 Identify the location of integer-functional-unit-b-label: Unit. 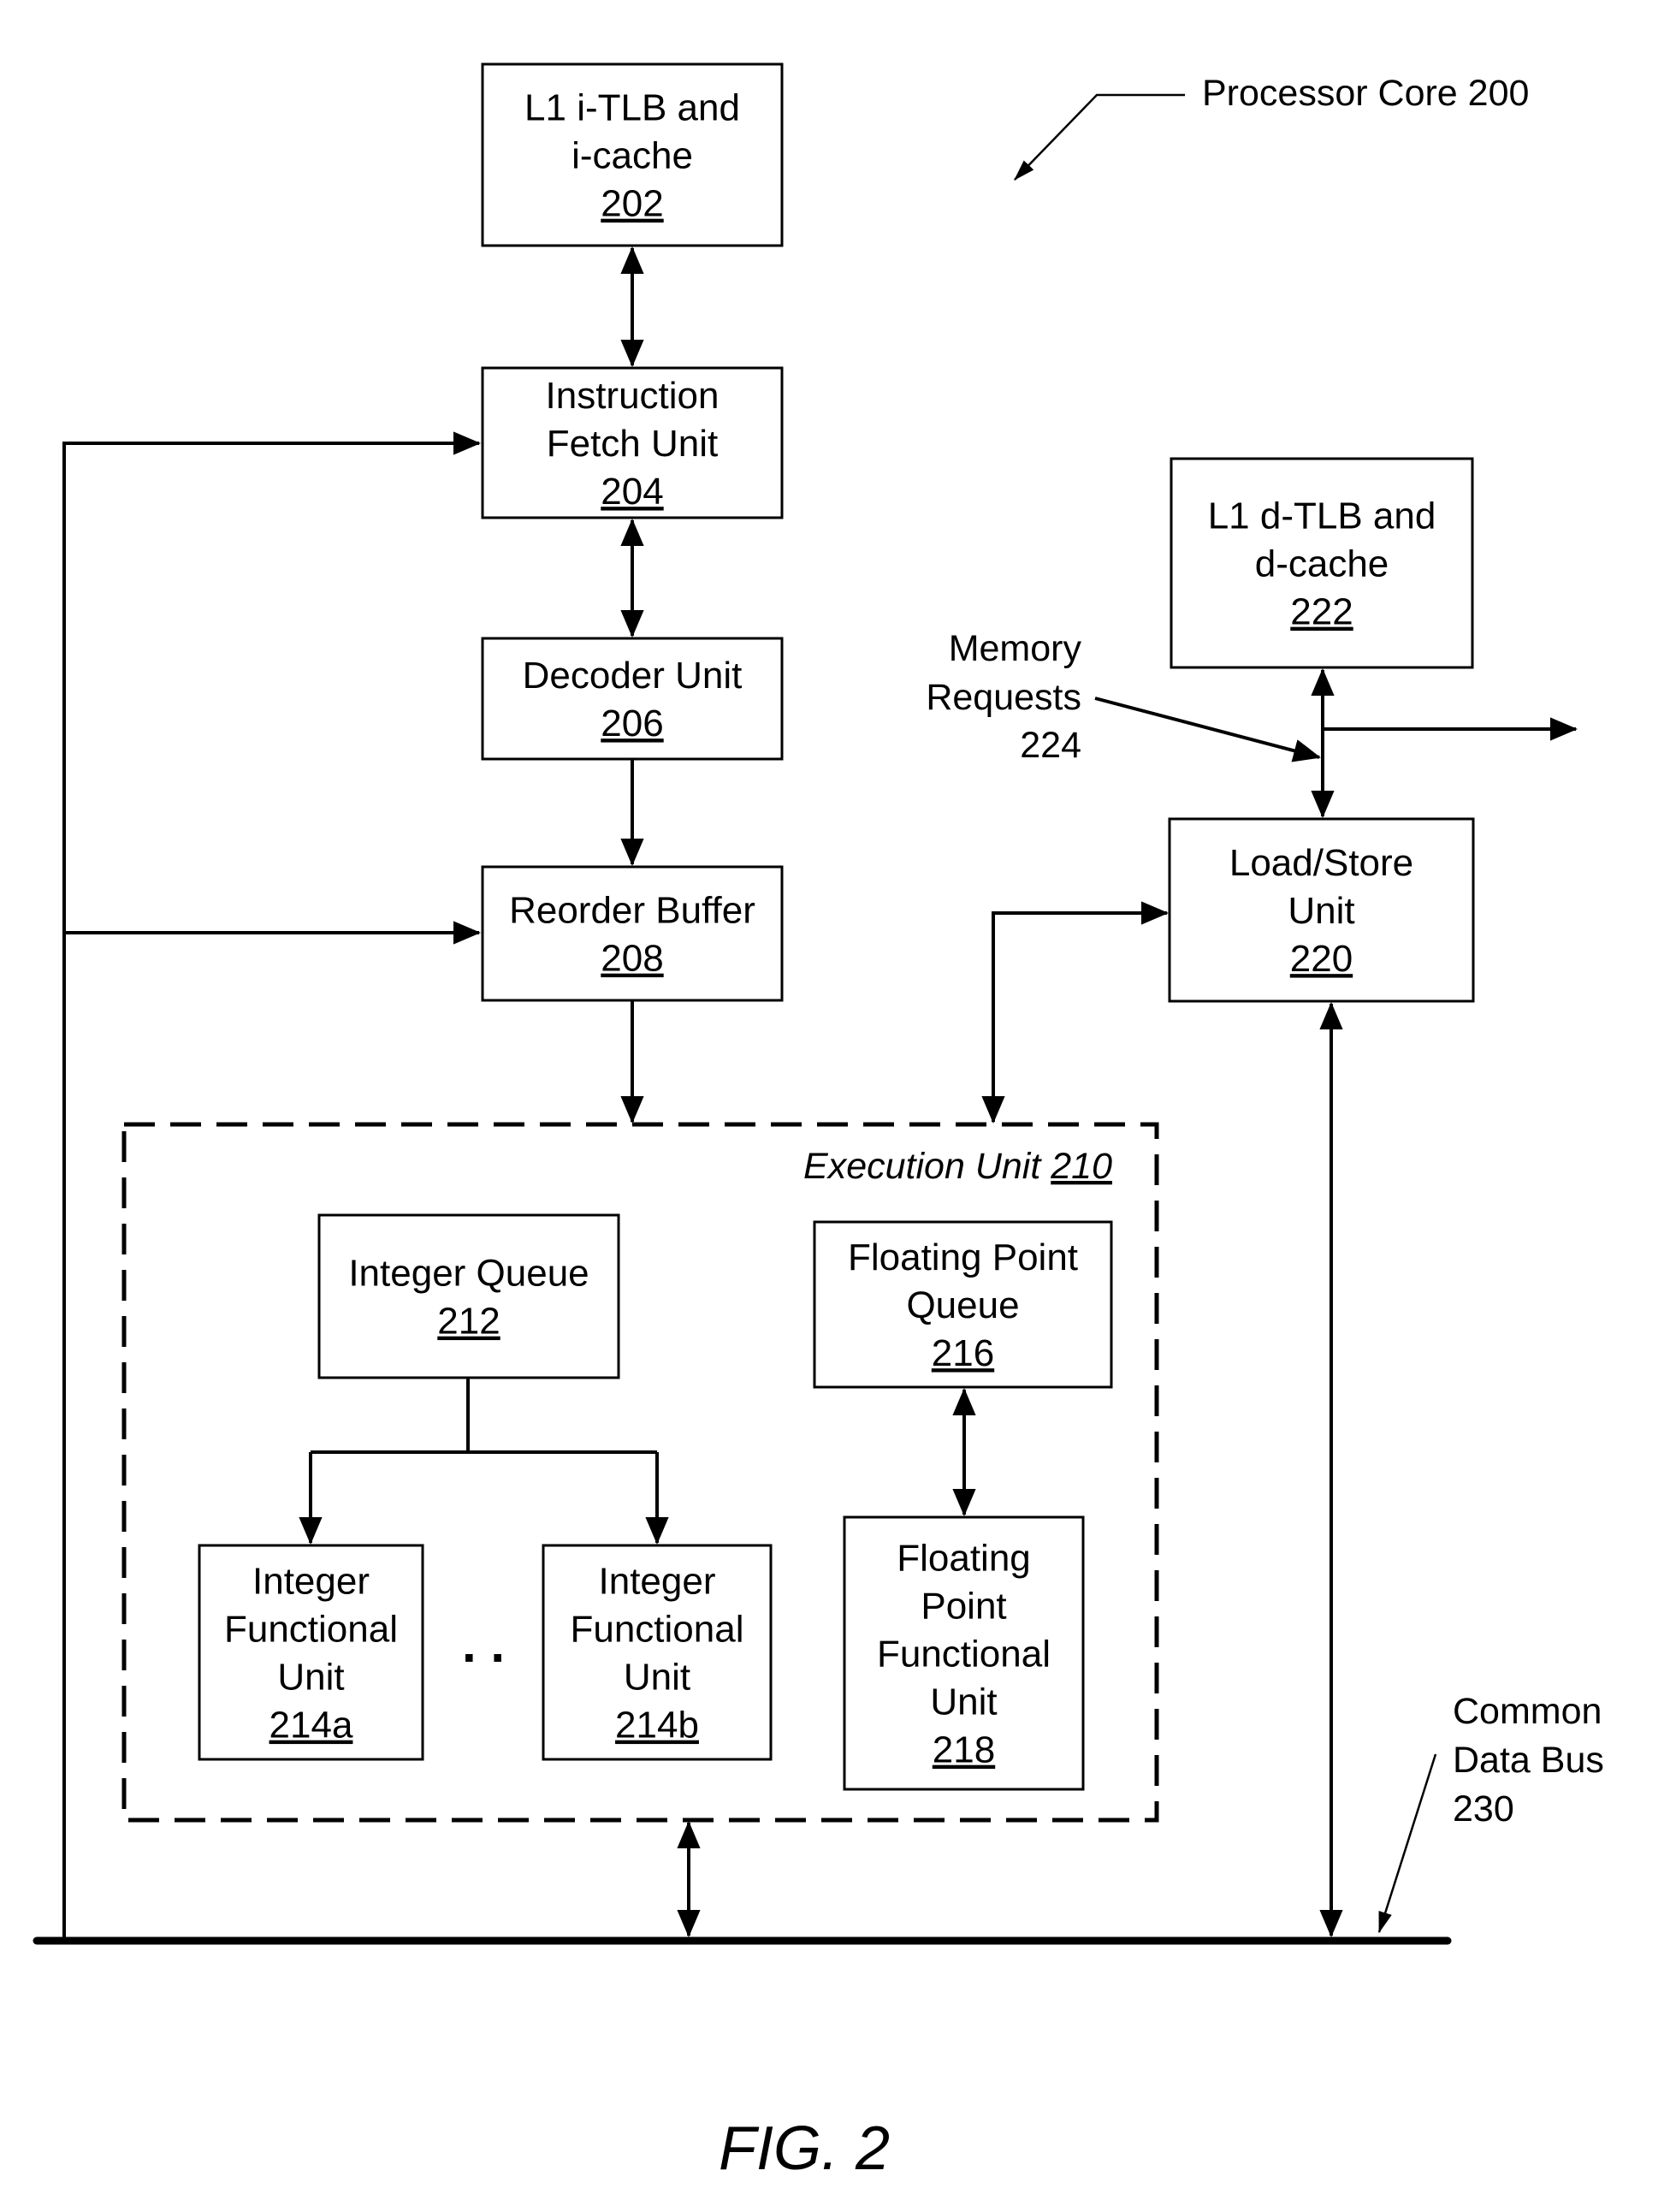
(657, 1678).